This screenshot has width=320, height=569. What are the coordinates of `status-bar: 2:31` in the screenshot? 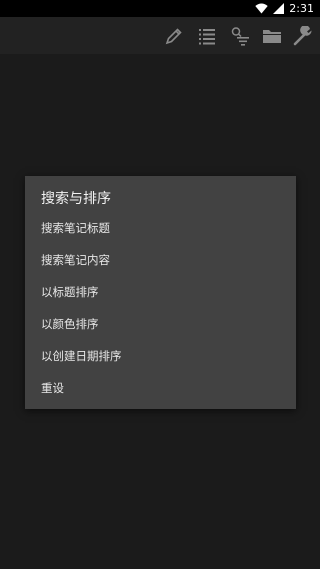 It's located at (160, 8).